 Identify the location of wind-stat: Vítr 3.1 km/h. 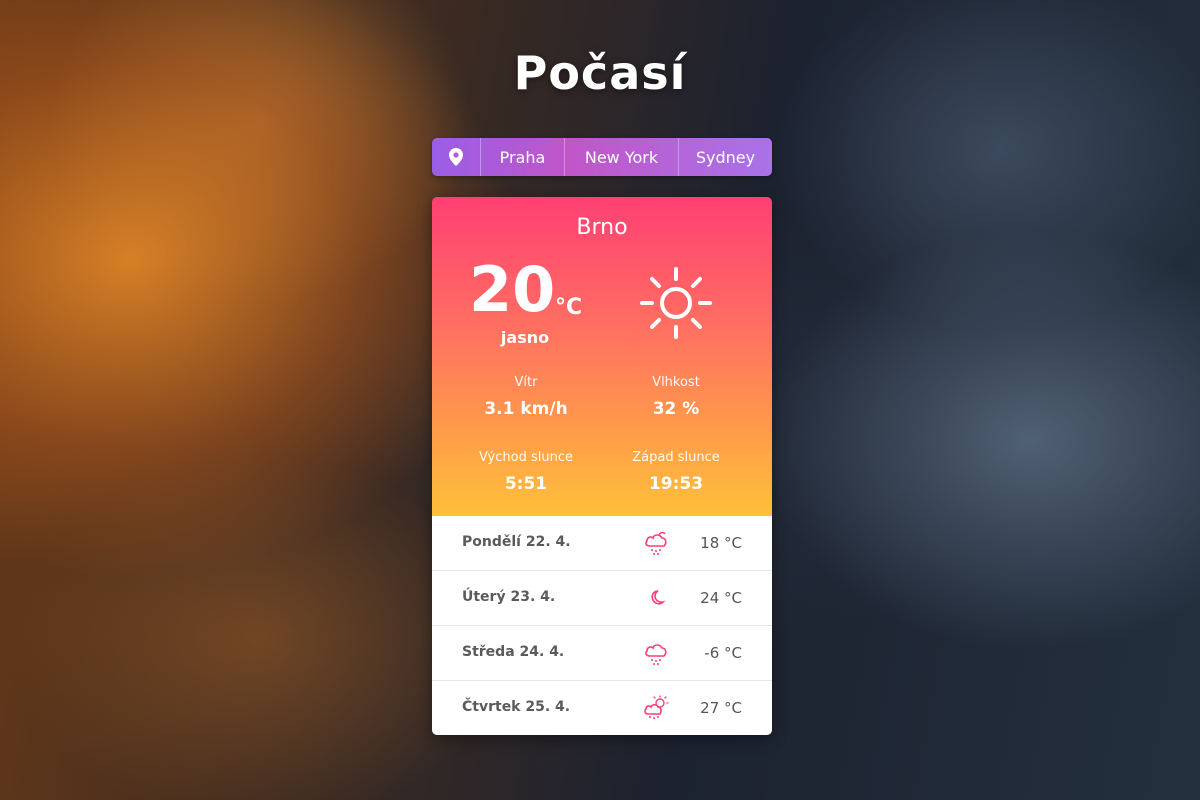
(526, 397).